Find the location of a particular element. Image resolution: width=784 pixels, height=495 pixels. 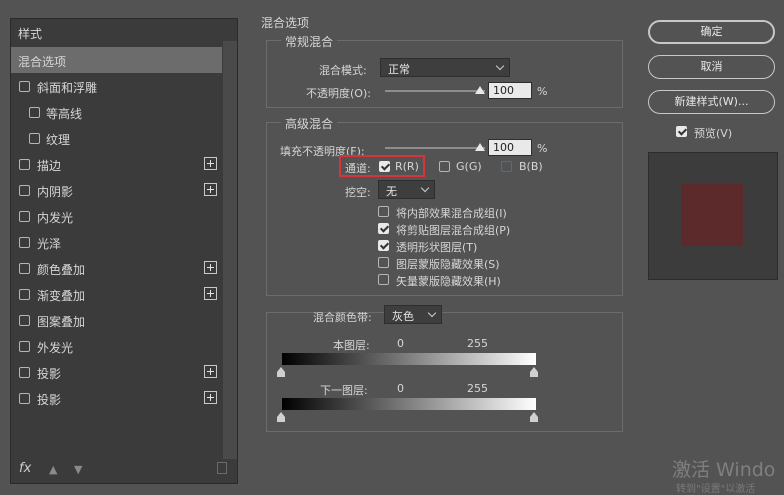

styles-header: 样式 is located at coordinates (30, 34).